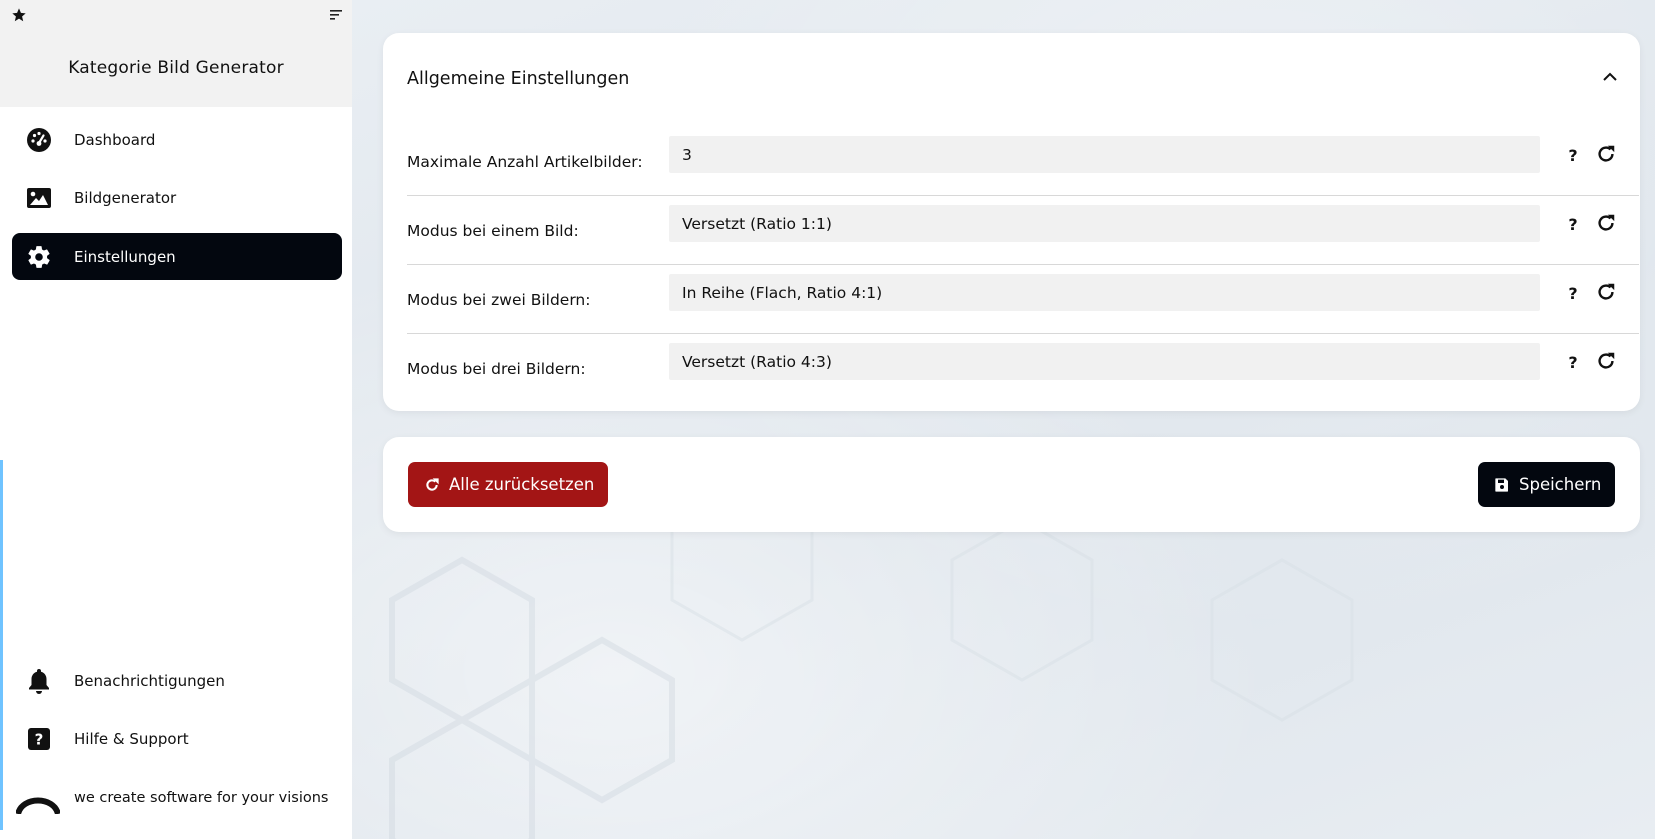  I want to click on nav-label-hilfe-support: Hilfe & Support, so click(131, 738).